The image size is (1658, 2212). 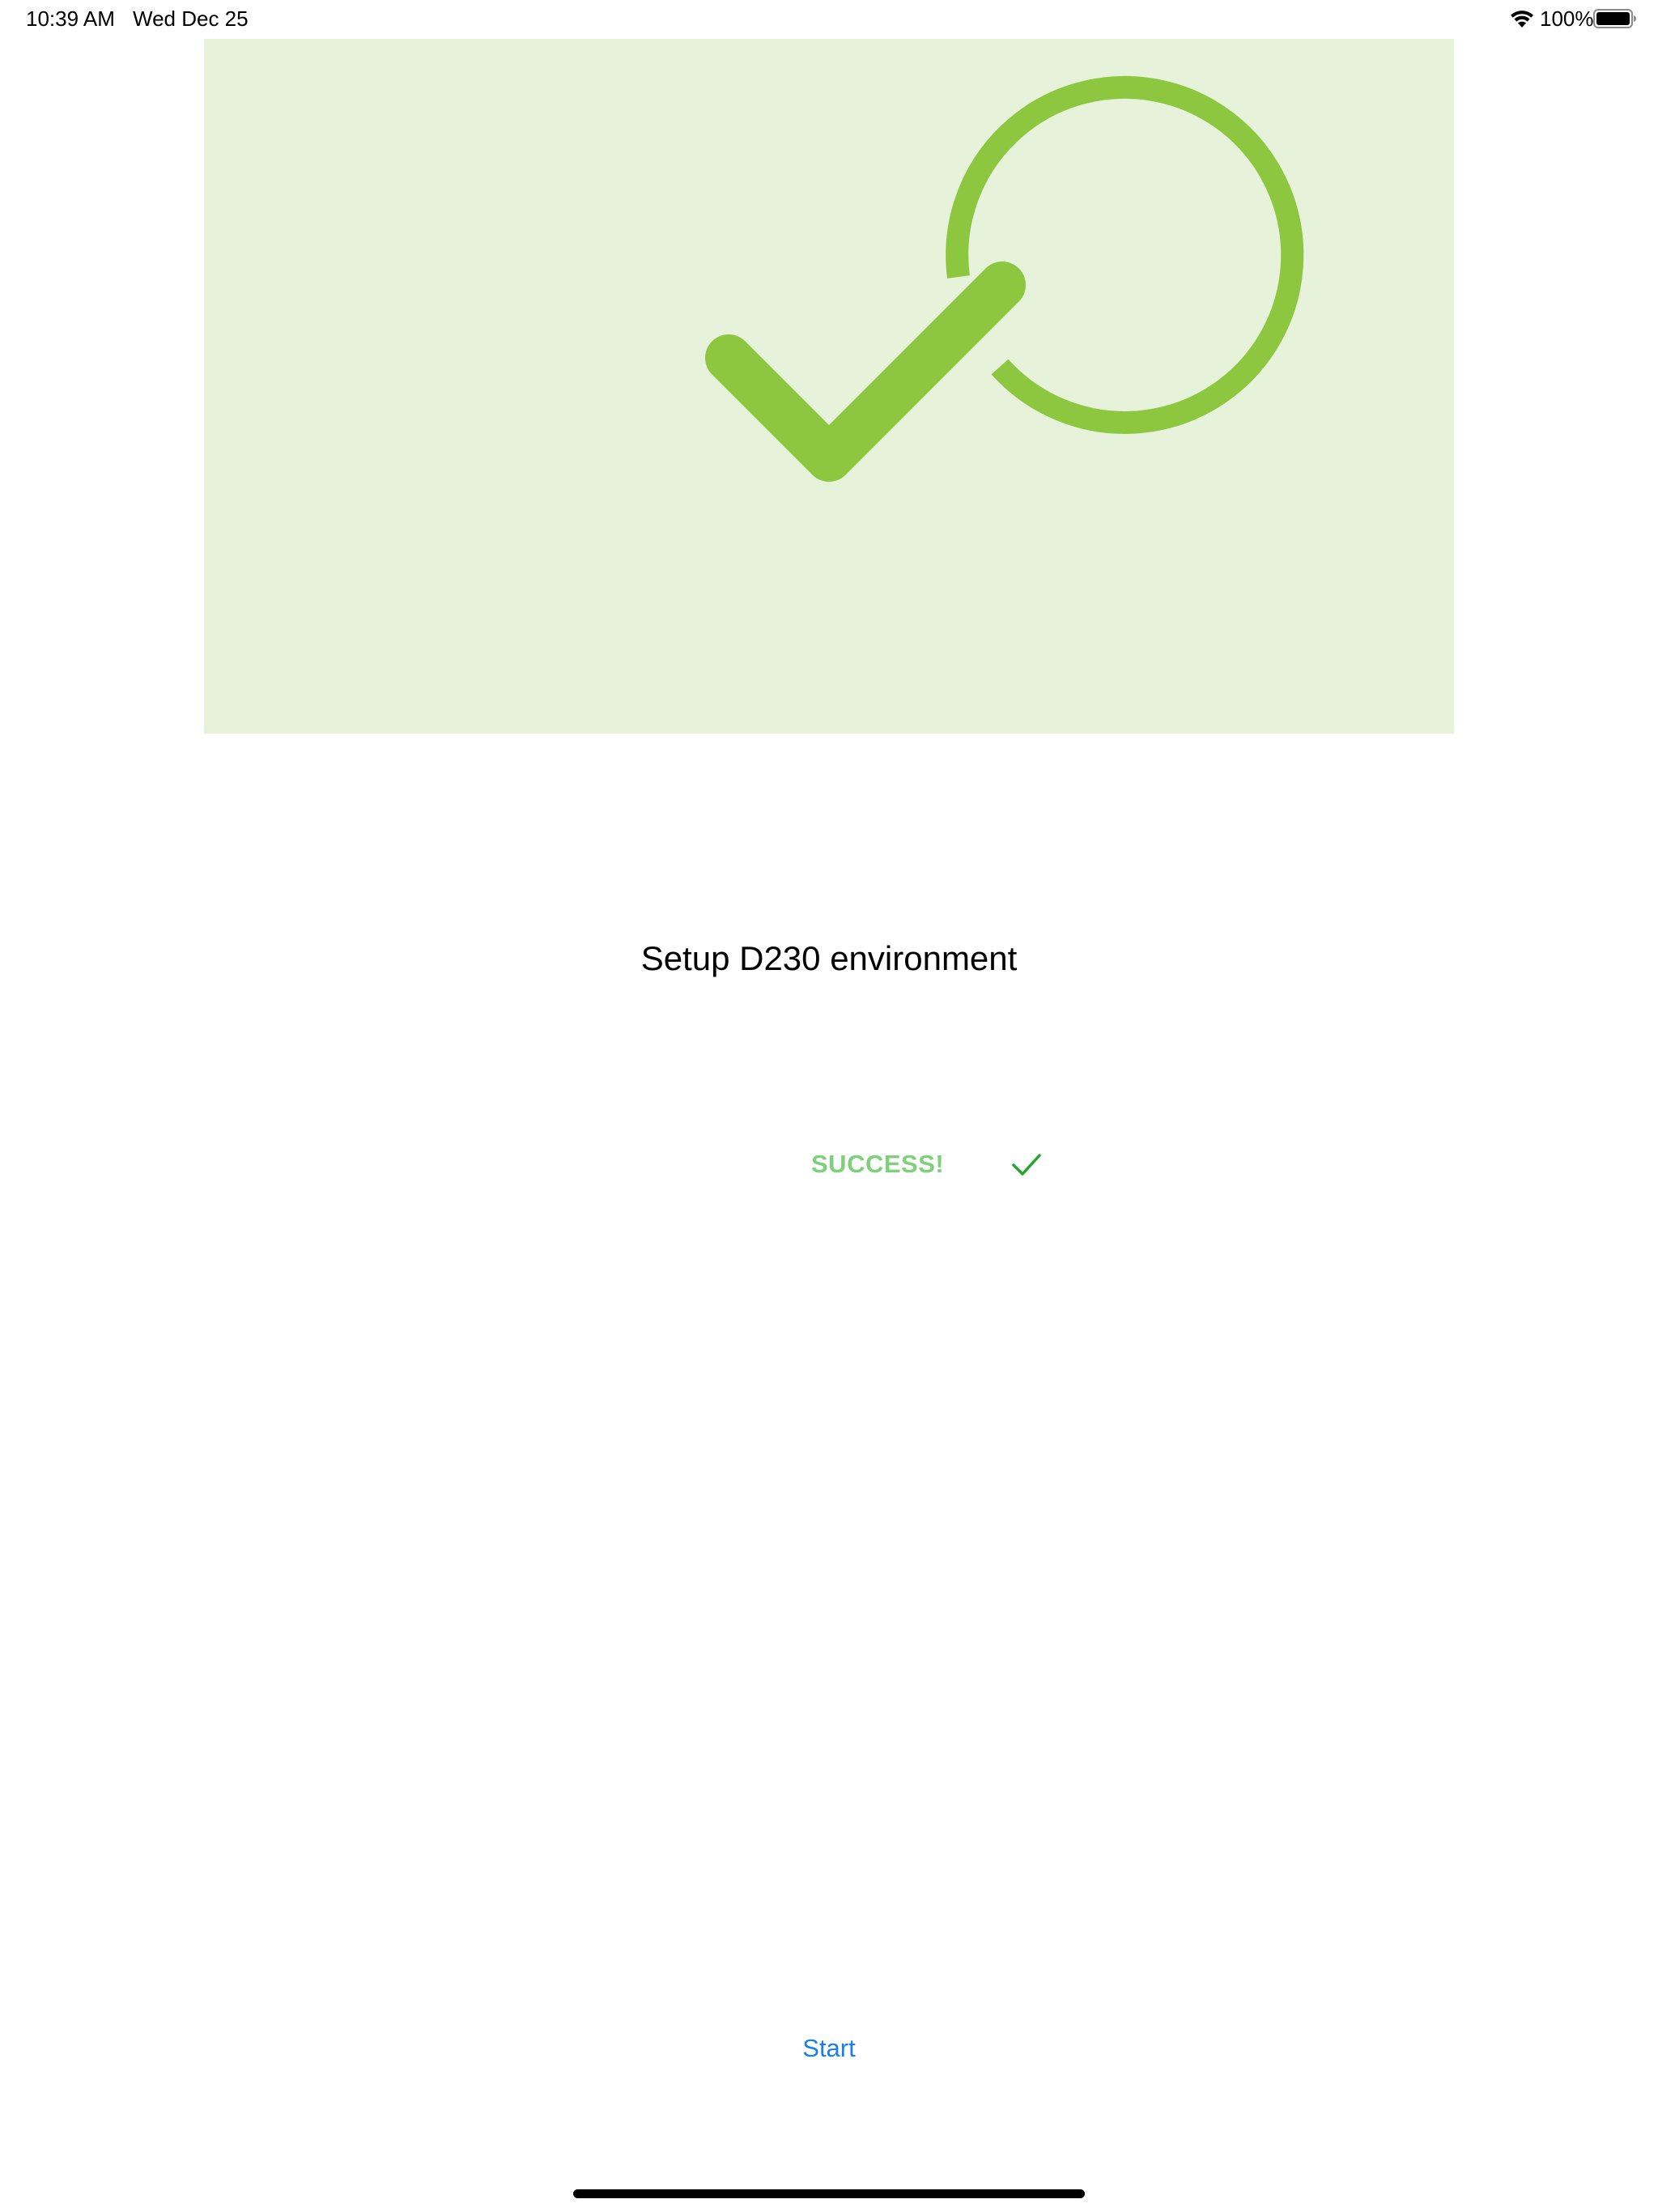 I want to click on status-bar: 10:39 AM Wed Dec 25 100%, so click(x=829, y=19).